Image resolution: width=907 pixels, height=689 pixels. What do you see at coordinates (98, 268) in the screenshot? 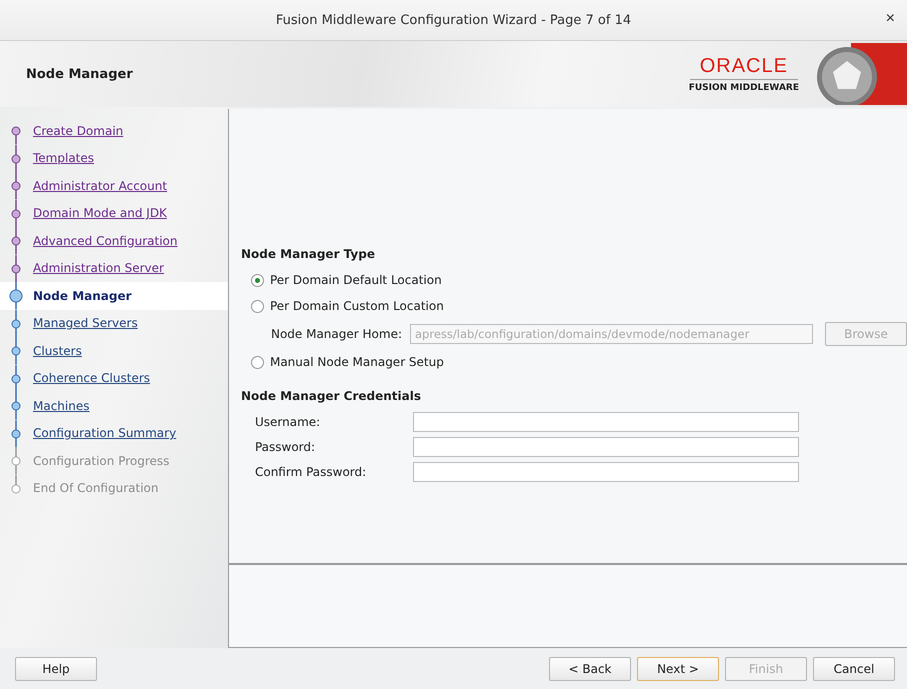
I see `step-link: Administration Server` at bounding box center [98, 268].